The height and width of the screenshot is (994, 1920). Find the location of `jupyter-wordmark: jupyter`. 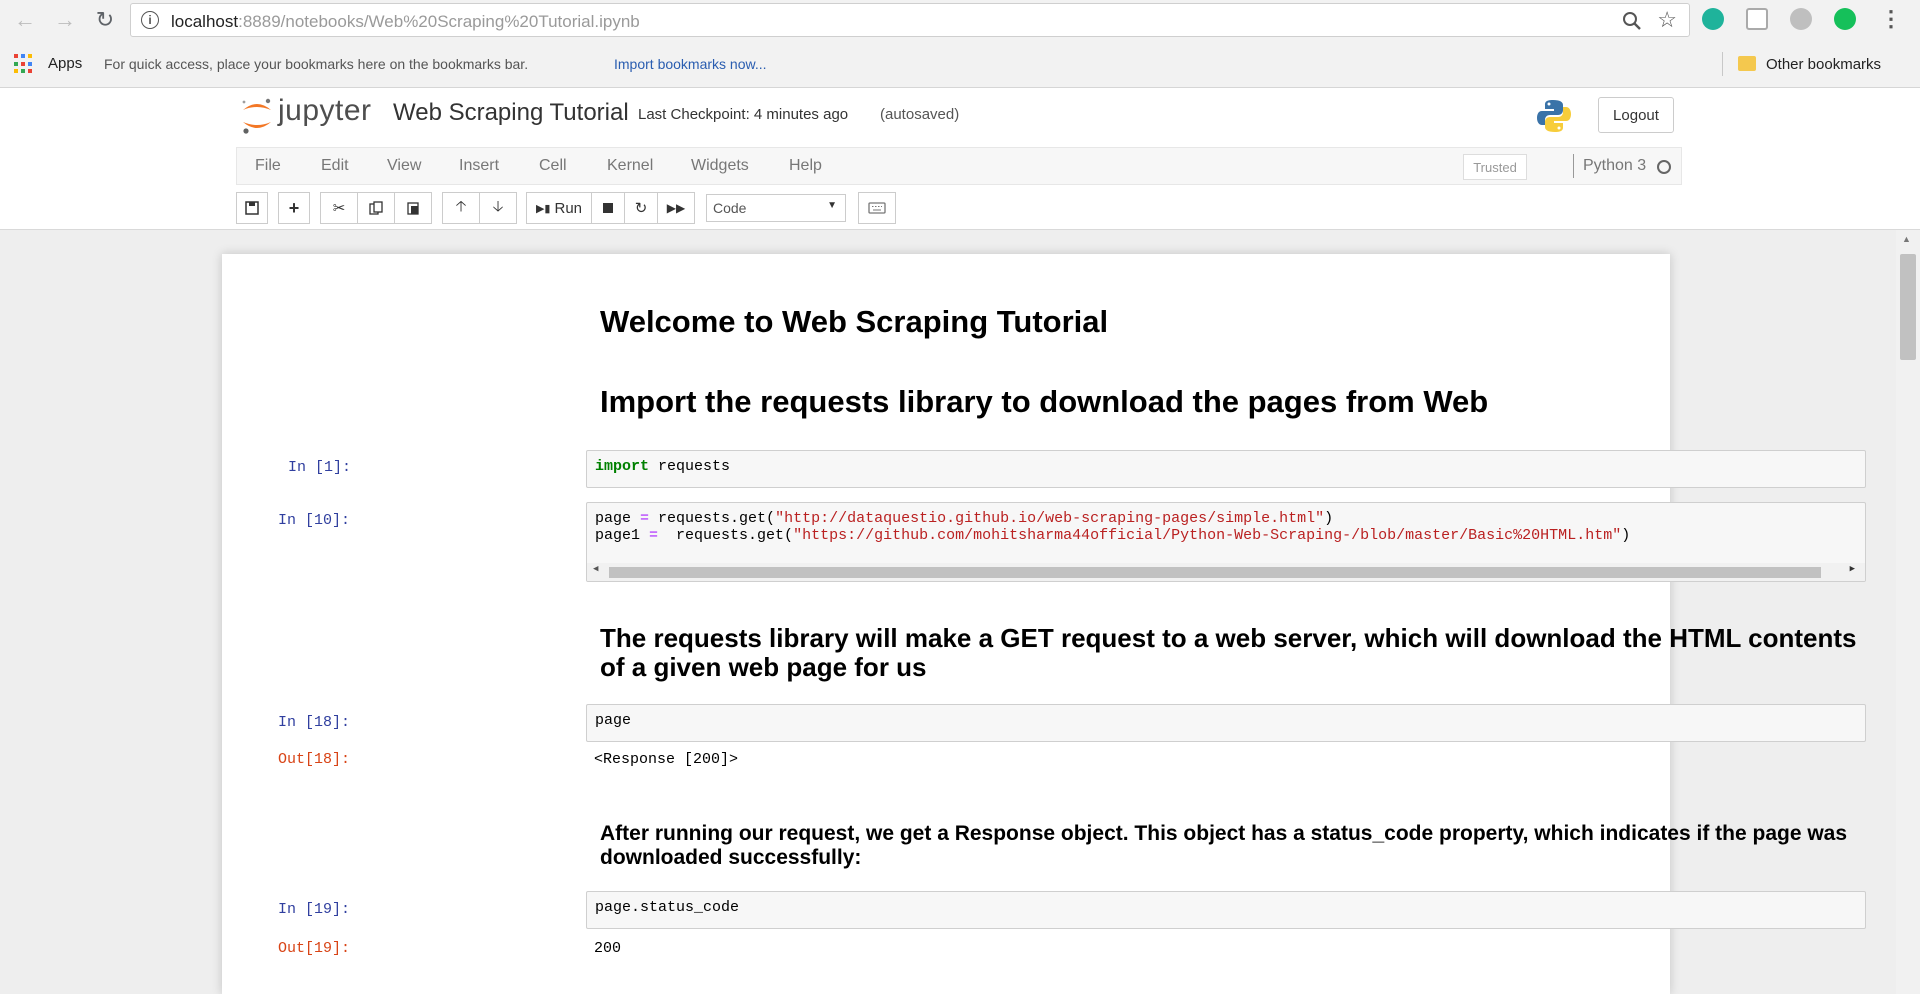

jupyter-wordmark: jupyter is located at coordinates (325, 111).